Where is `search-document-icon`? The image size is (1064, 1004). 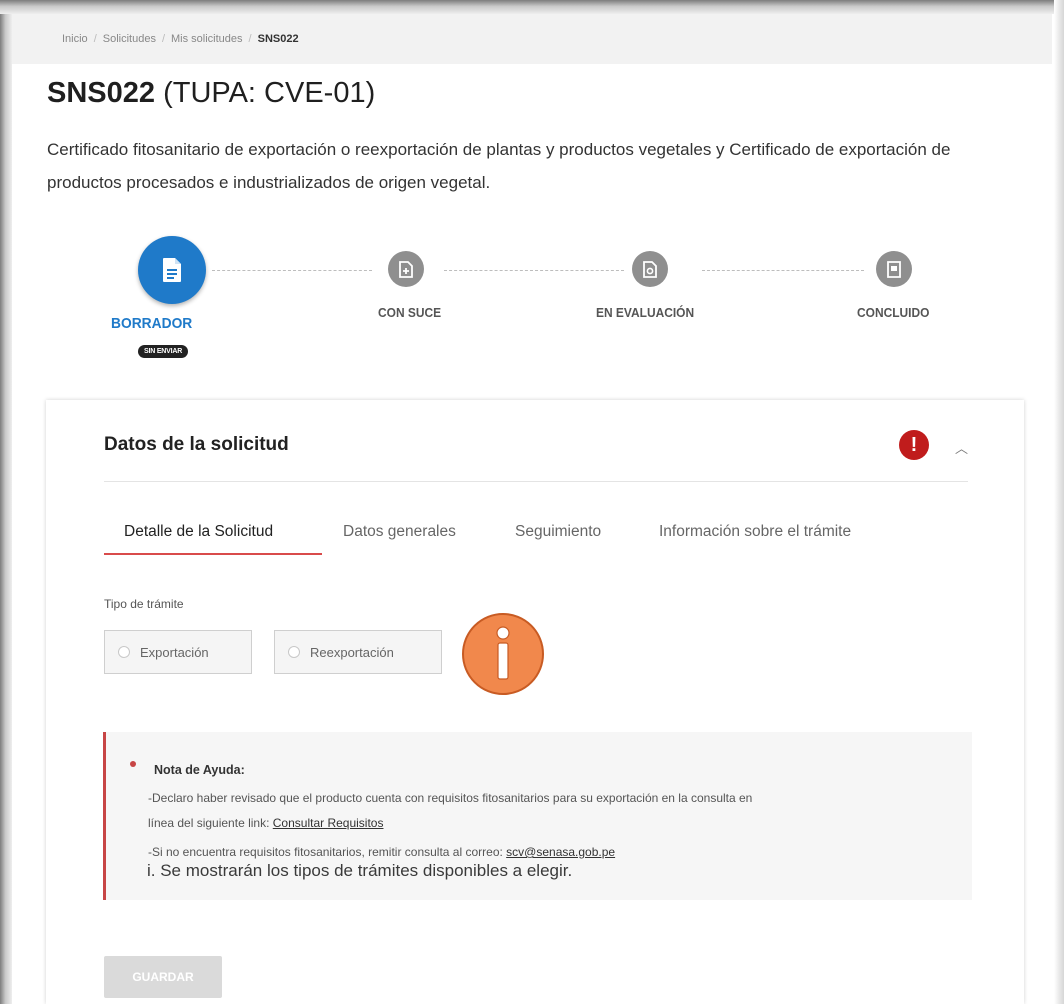
search-document-icon is located at coordinates (650, 269).